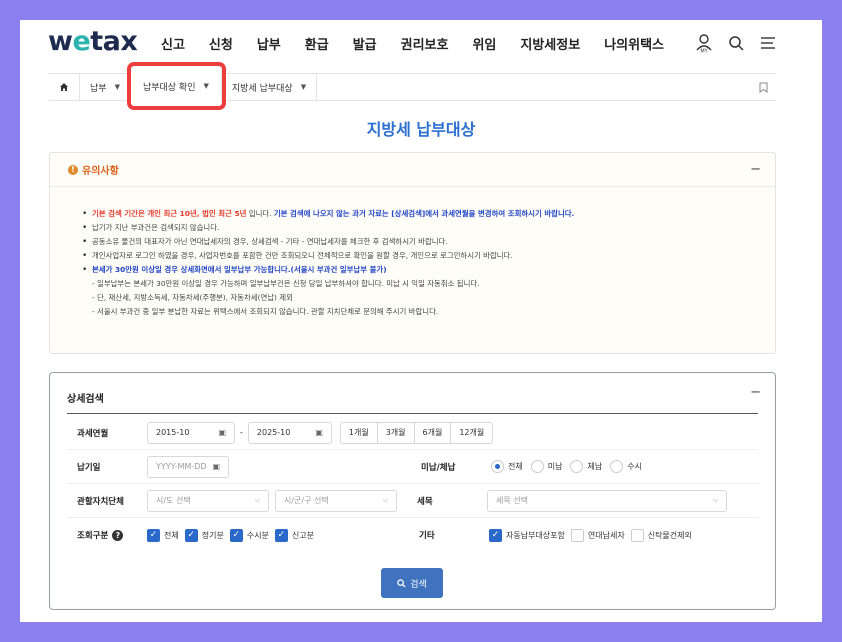 This screenshot has height=642, width=842. Describe the element at coordinates (85, 399) in the screenshot. I see `detail-search-title: 상세검색` at that location.